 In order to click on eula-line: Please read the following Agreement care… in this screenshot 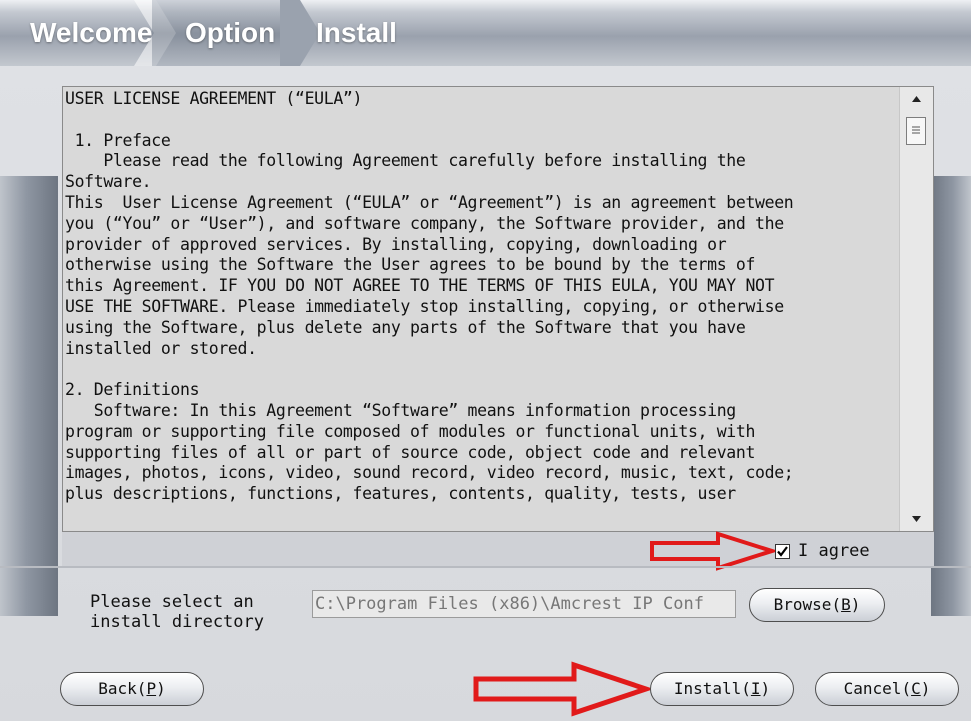, I will do `click(405, 161)`.